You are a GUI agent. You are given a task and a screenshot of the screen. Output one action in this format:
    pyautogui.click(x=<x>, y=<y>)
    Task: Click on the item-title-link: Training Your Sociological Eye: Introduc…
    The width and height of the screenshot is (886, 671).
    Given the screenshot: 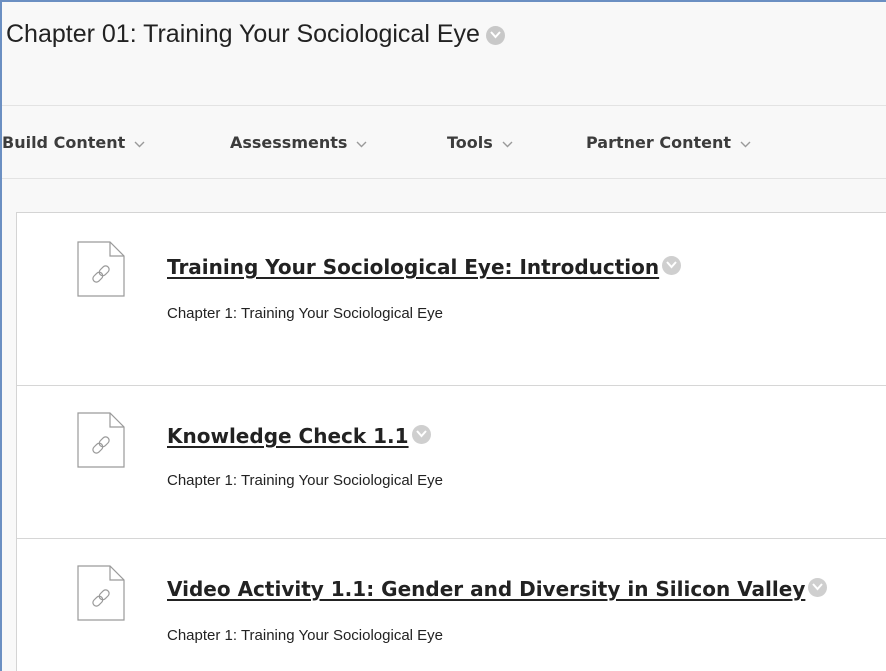 What is the action you would take?
    pyautogui.click(x=413, y=267)
    